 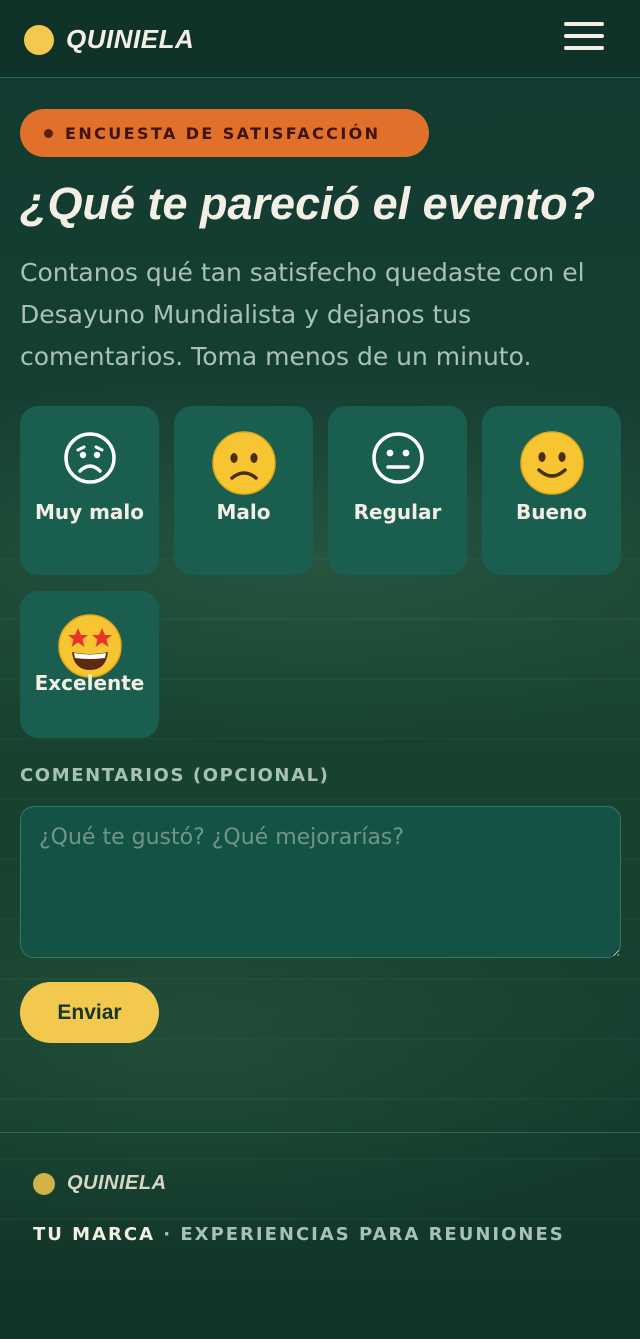 I want to click on rating-option-excelente: Excelente, so click(x=89, y=664).